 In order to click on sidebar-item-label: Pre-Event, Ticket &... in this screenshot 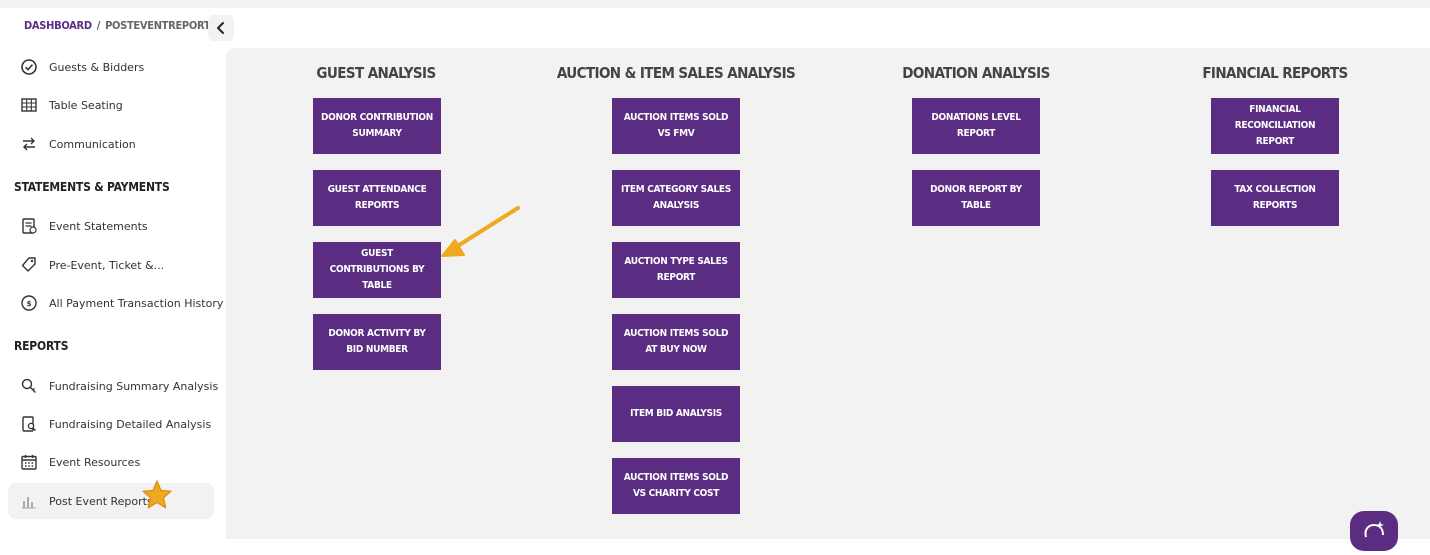, I will do `click(107, 265)`.